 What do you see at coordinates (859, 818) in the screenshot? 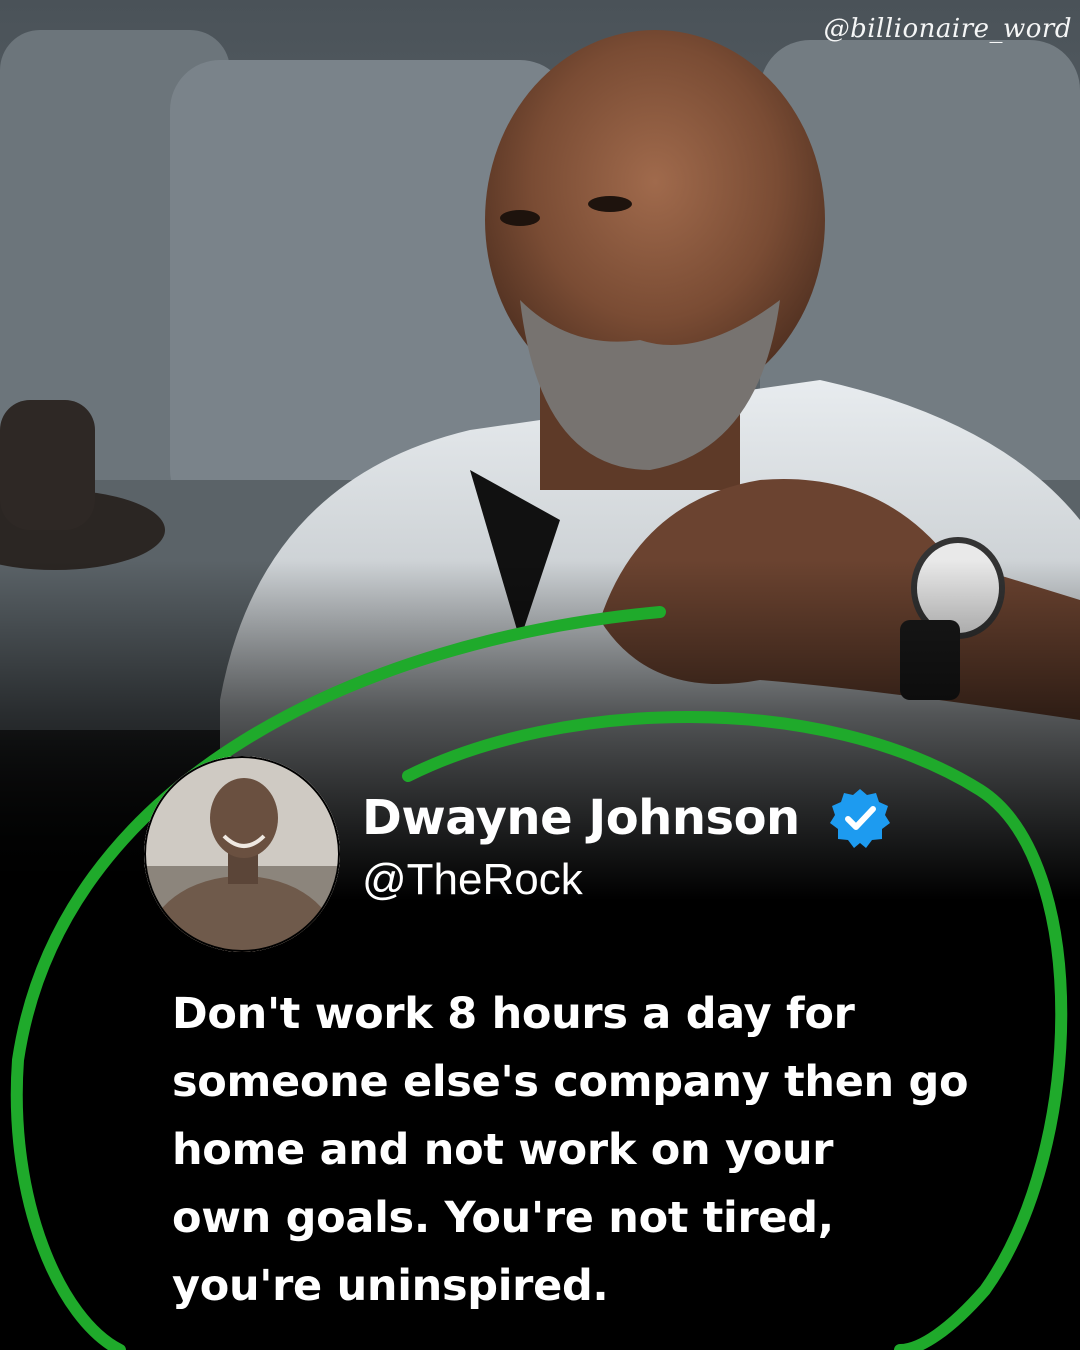
I see `verified-badge-icon` at bounding box center [859, 818].